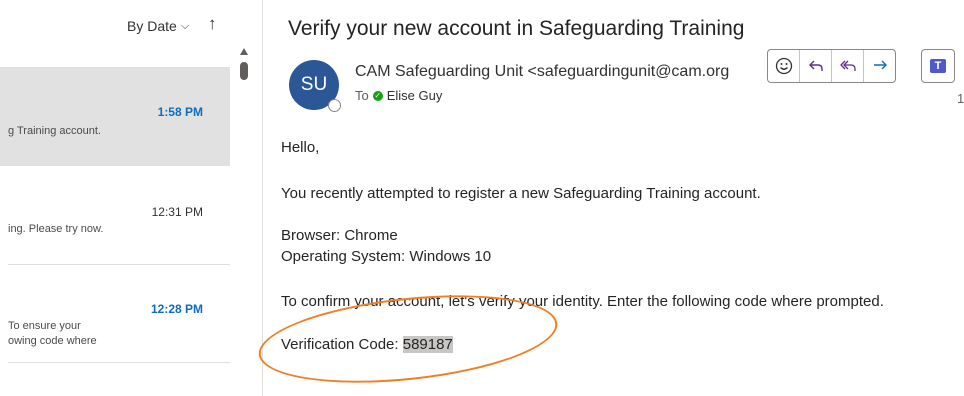 Image resolution: width=964 pixels, height=396 pixels. I want to click on recipient-line: To ✓ Elise Guy, so click(398, 95).